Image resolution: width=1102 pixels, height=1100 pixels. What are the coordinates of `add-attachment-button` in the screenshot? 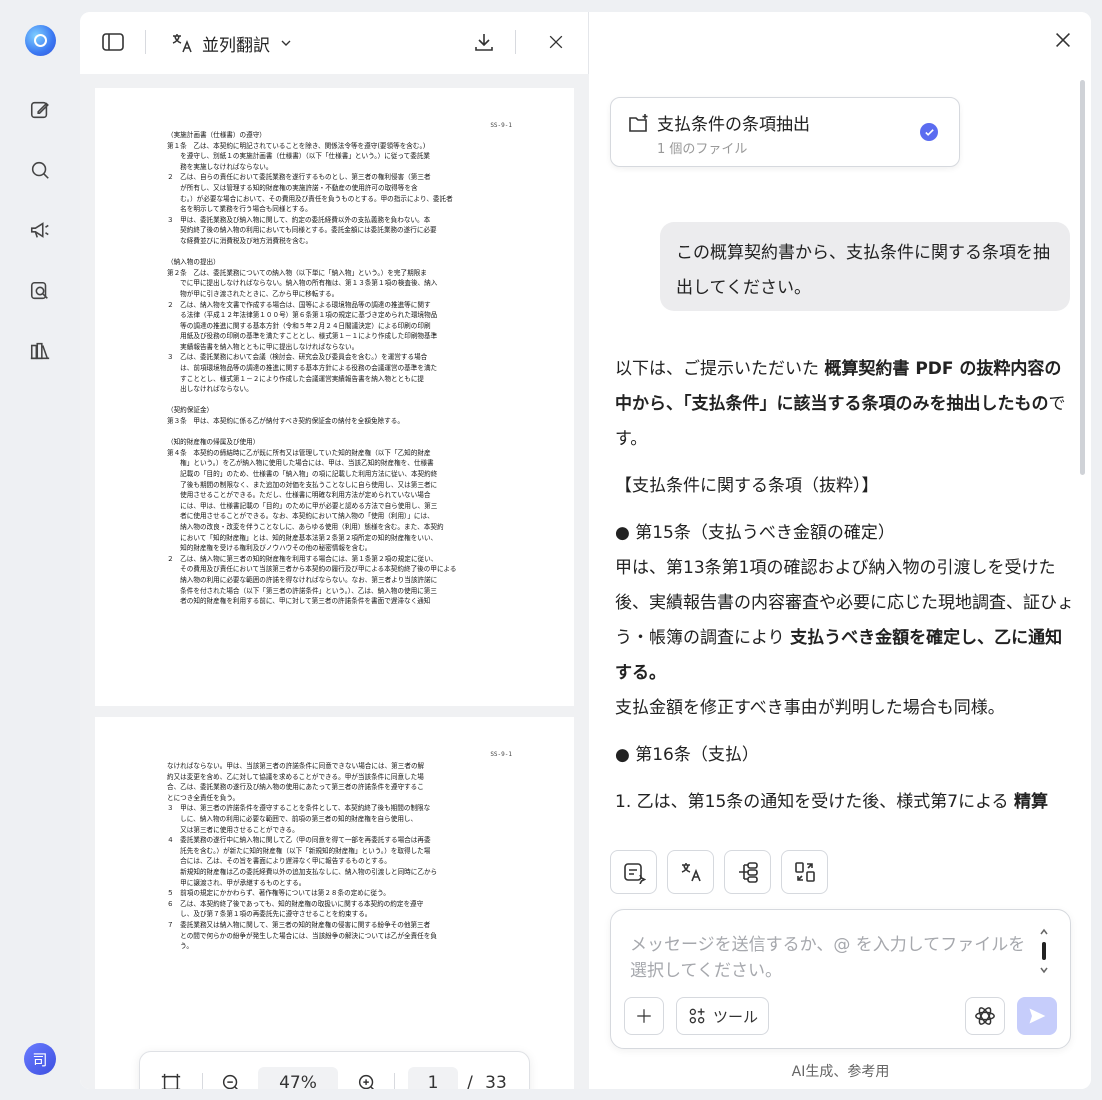 It's located at (644, 1016).